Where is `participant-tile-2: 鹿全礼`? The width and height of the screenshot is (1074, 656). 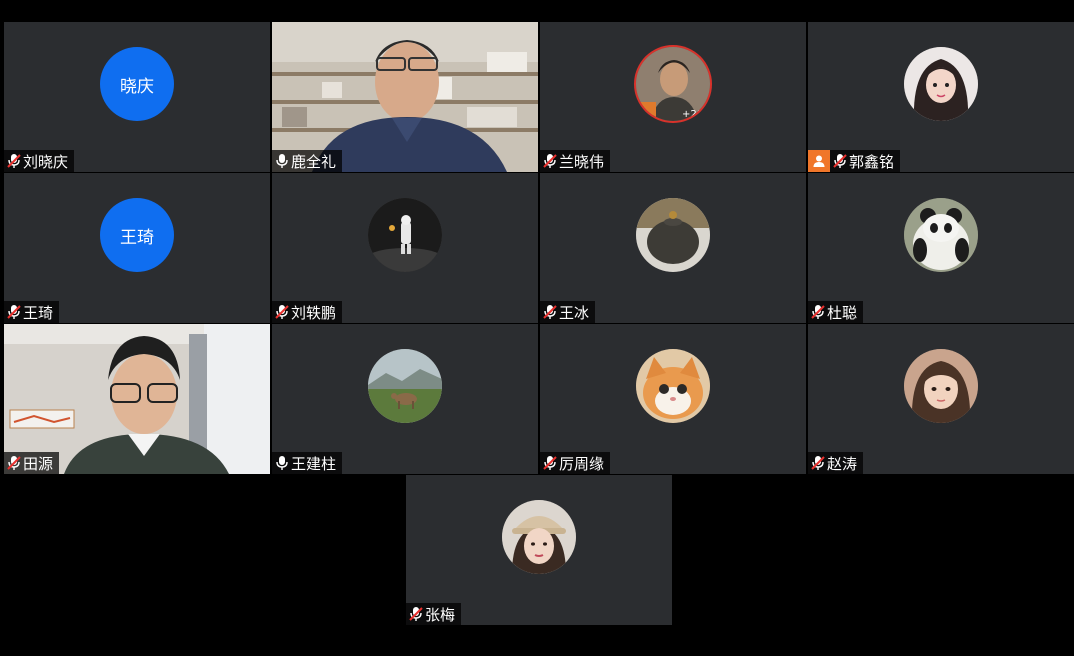
participant-tile-2: 鹿全礼 is located at coordinates (405, 97).